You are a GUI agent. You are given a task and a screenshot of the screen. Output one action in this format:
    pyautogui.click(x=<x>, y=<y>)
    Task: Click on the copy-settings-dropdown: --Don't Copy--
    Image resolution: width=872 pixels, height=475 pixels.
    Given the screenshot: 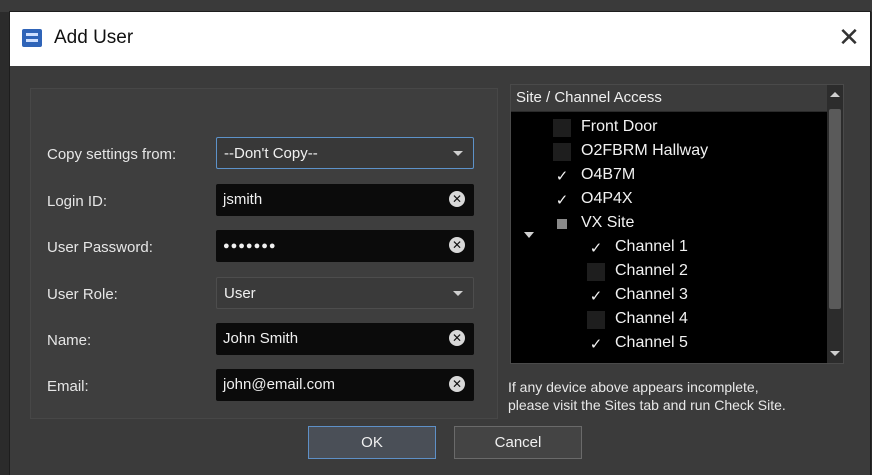 What is the action you would take?
    pyautogui.click(x=345, y=153)
    